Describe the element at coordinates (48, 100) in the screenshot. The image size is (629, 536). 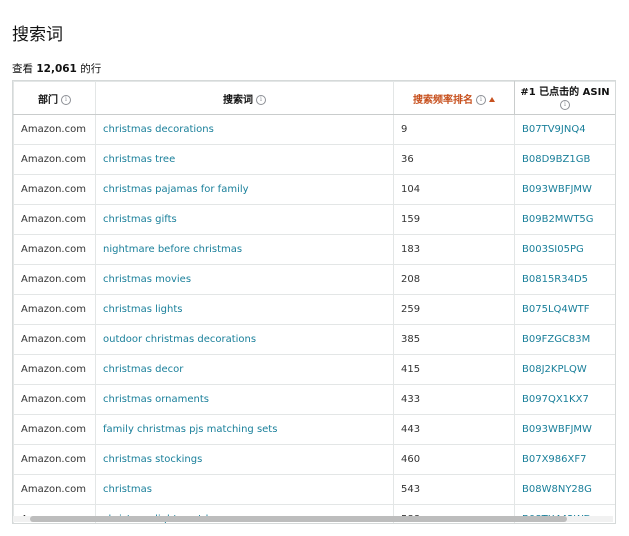
I see `column-header-label: 部门` at that location.